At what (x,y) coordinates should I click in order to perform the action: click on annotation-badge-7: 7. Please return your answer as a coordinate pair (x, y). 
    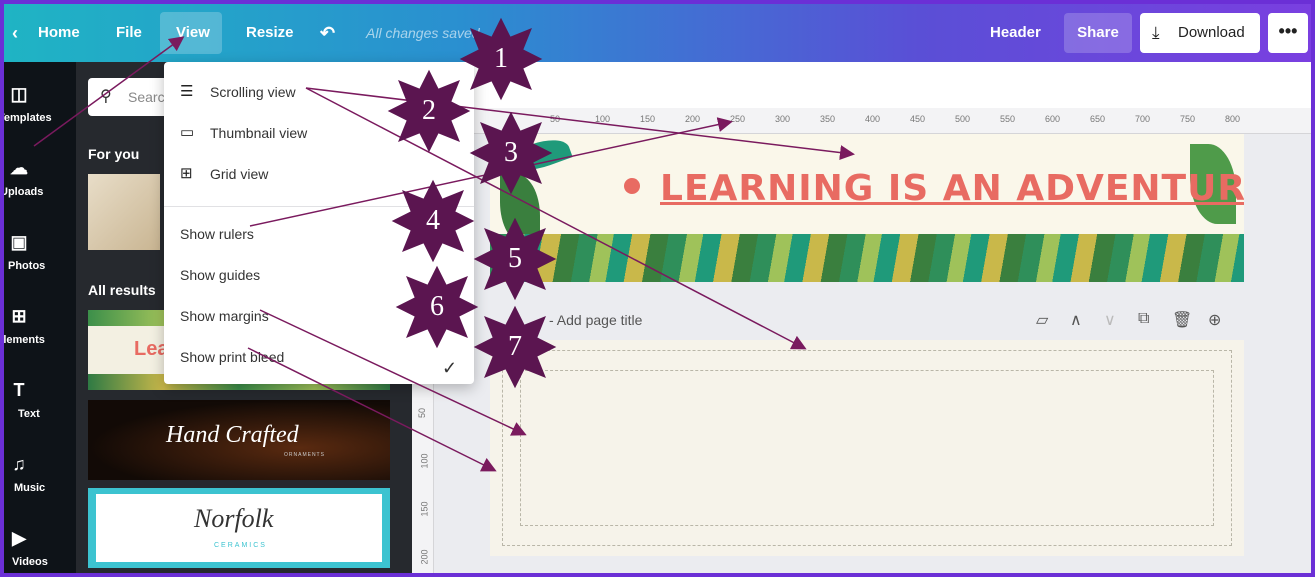
    Looking at the image, I should click on (515, 347).